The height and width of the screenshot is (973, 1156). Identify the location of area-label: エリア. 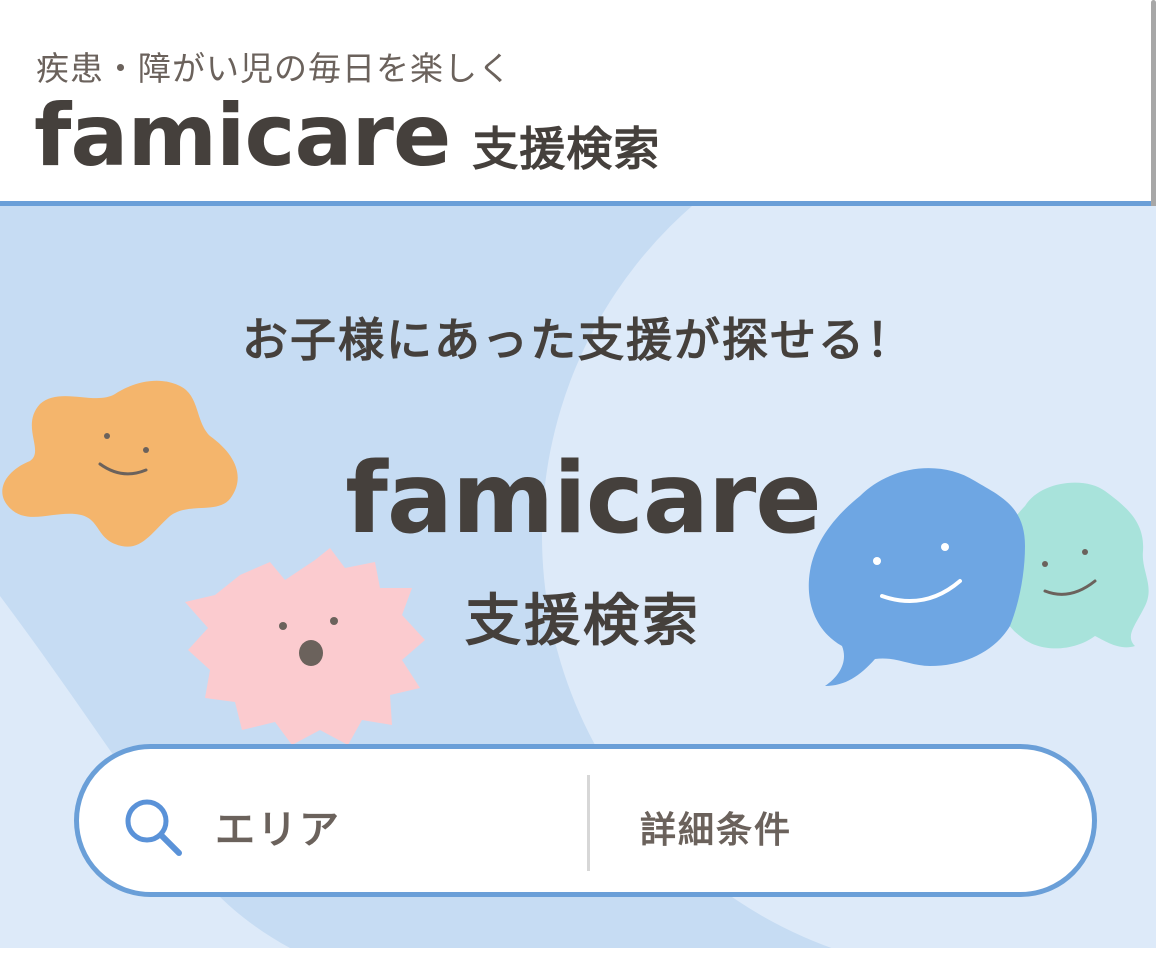
(278, 830).